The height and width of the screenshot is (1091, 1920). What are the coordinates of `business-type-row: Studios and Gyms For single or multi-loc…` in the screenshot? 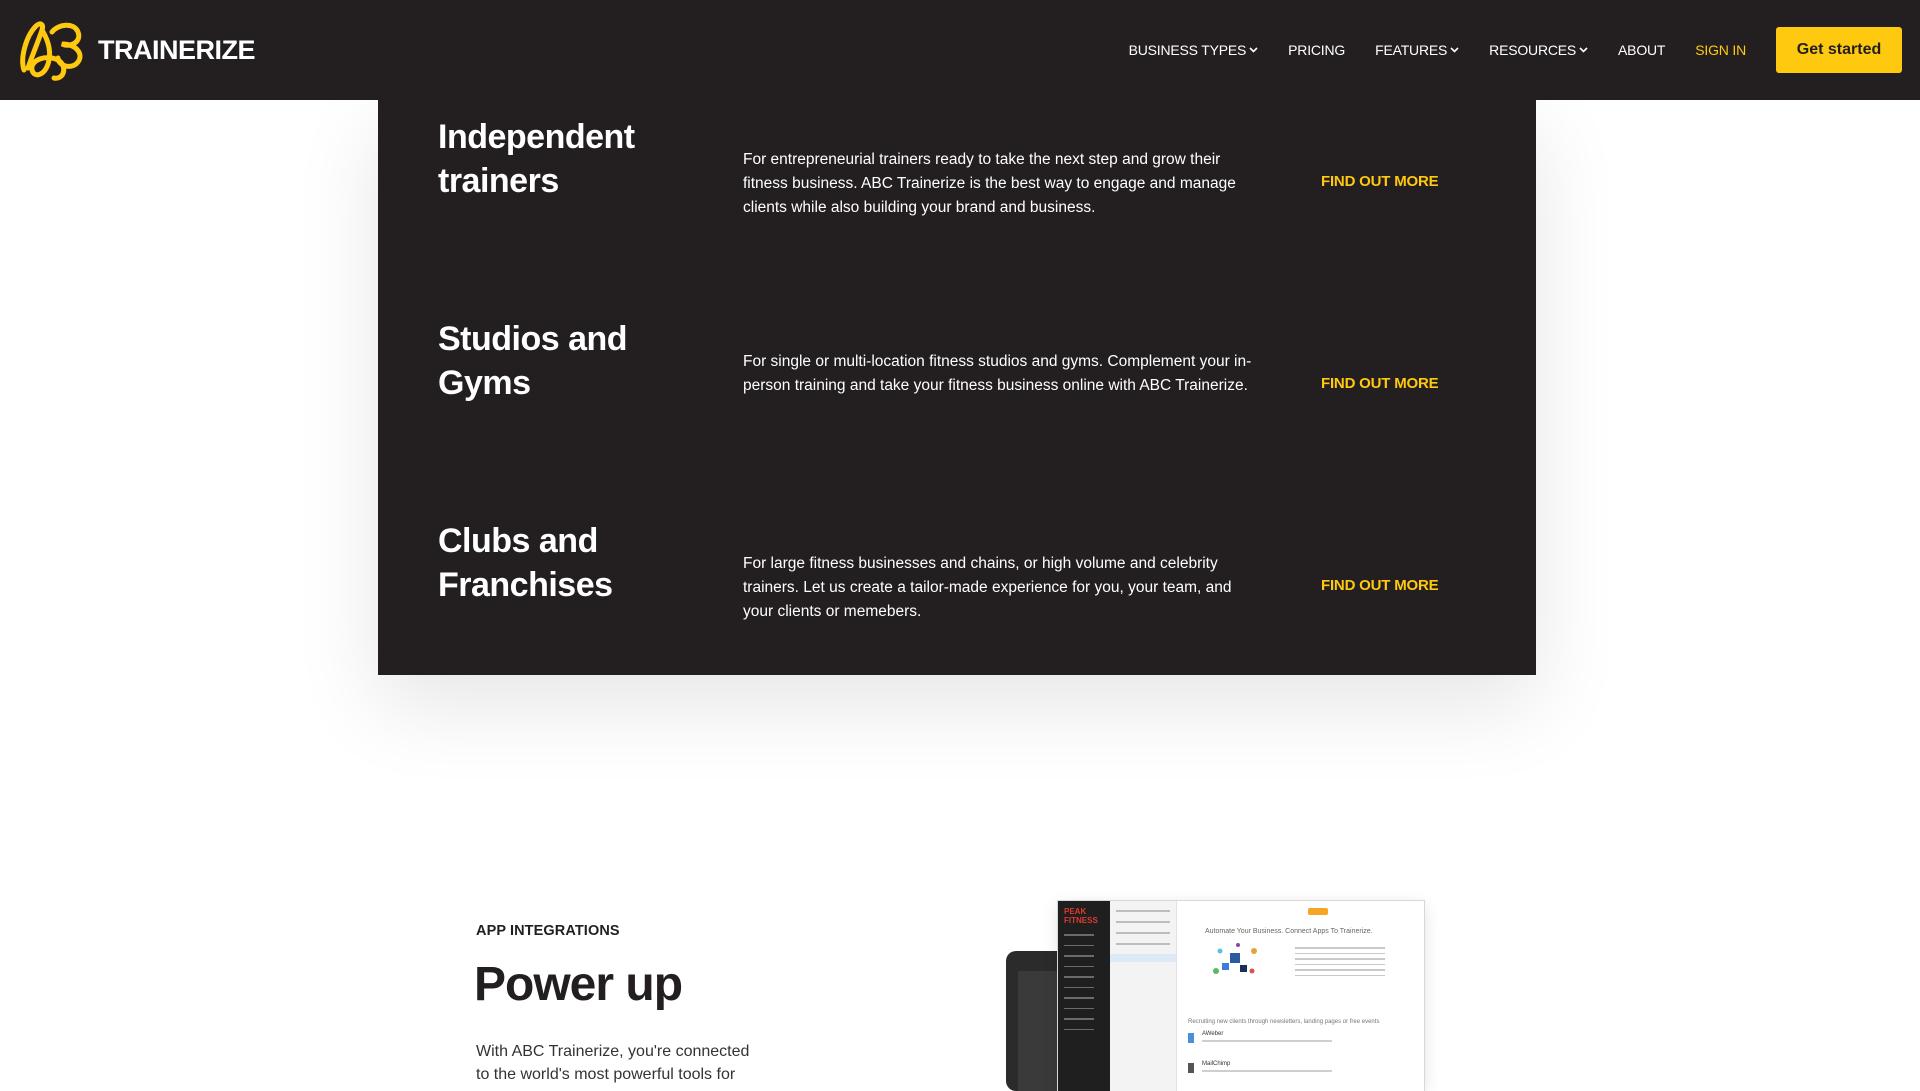 It's located at (957, 392).